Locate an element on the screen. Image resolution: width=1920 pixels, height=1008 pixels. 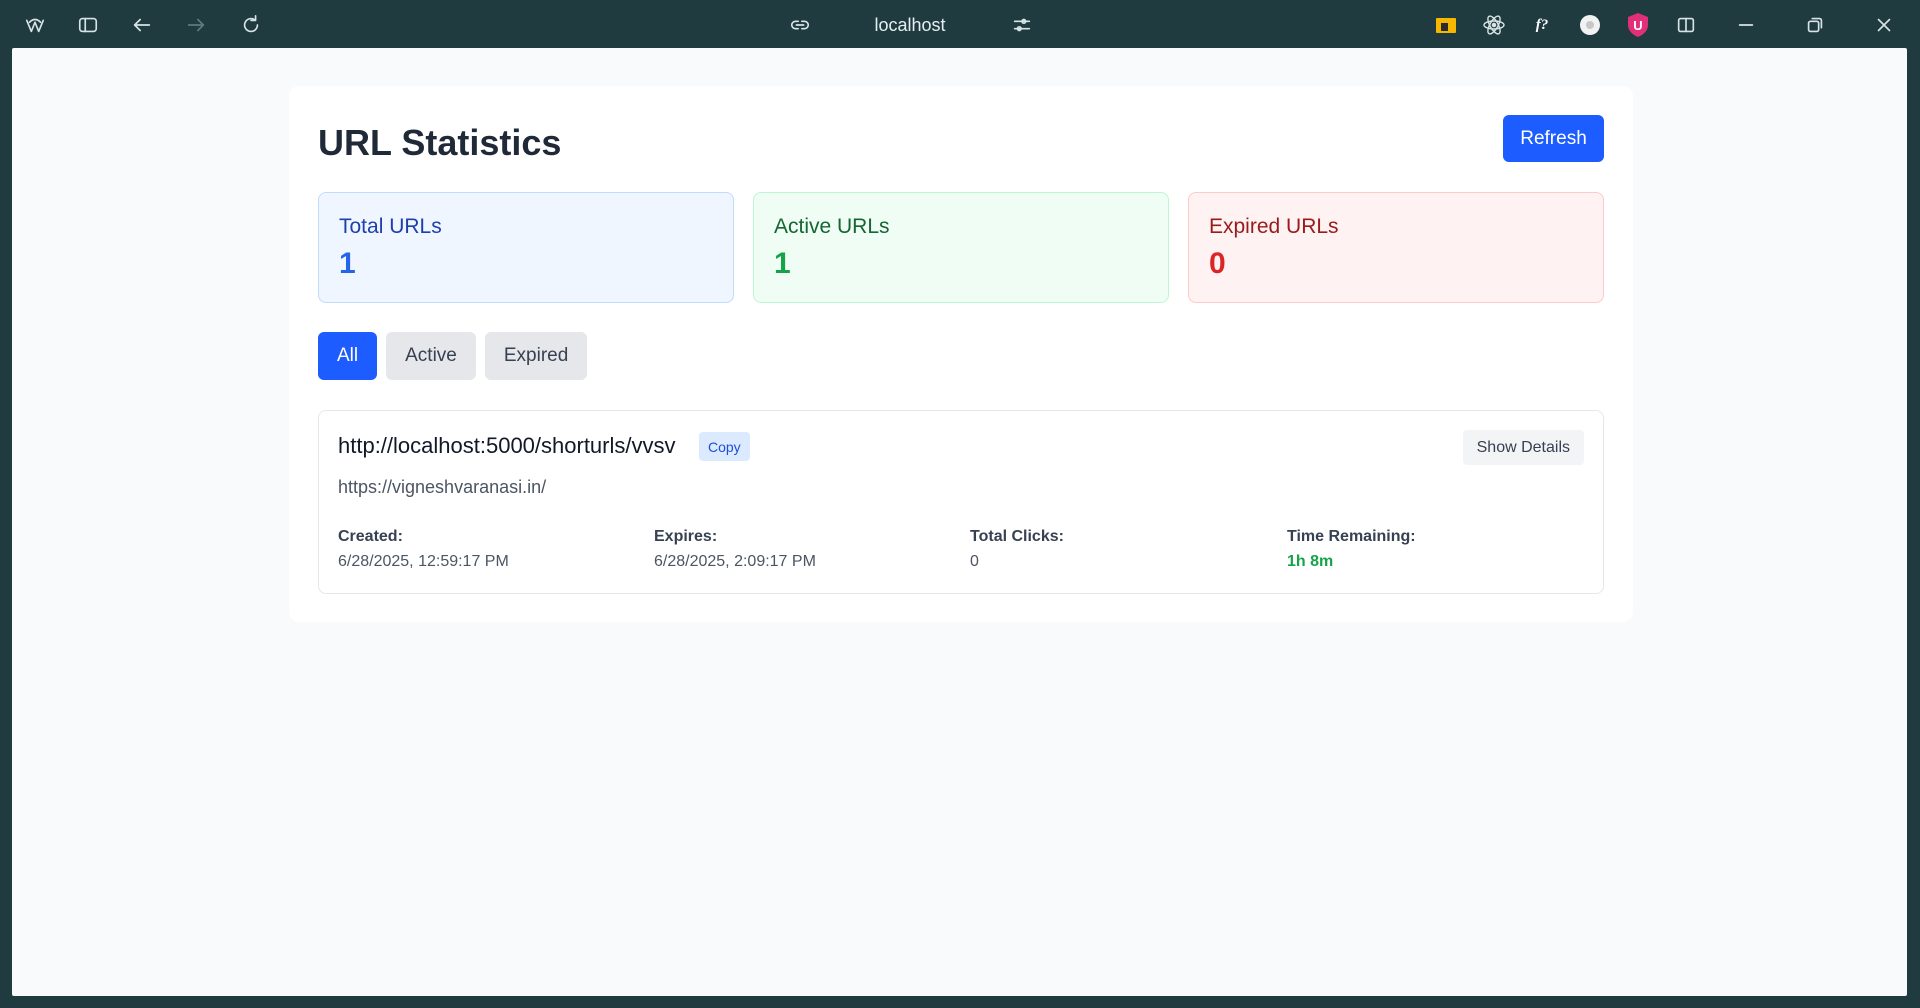
stat-total-label: Total URLs is located at coordinates (390, 226).